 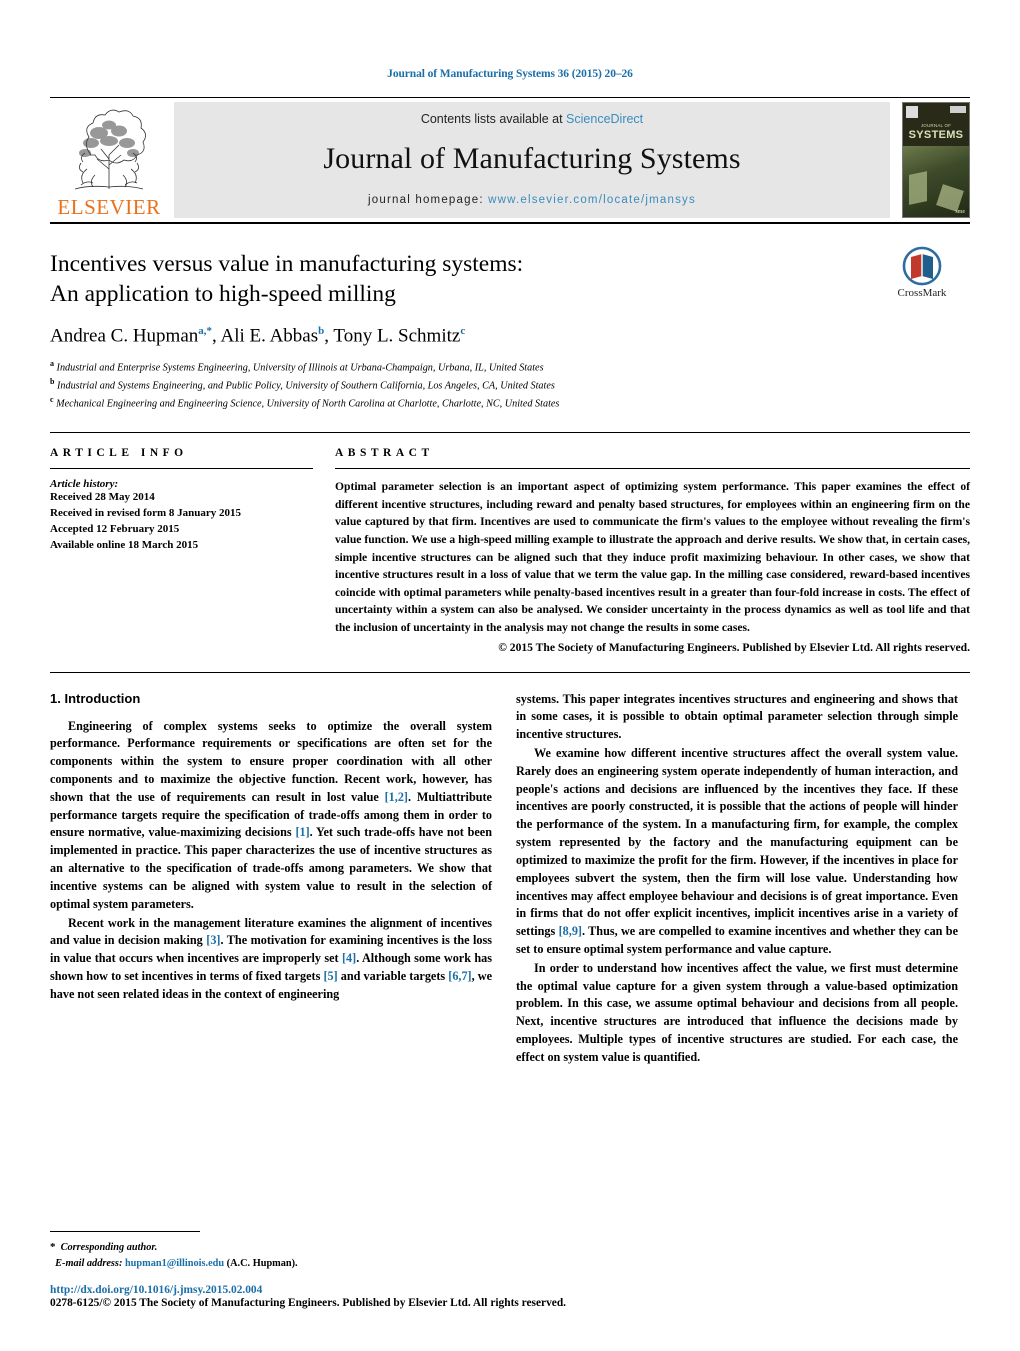 What do you see at coordinates (384, 453) in the screenshot?
I see `abstract-heading: ABSTRACT` at bounding box center [384, 453].